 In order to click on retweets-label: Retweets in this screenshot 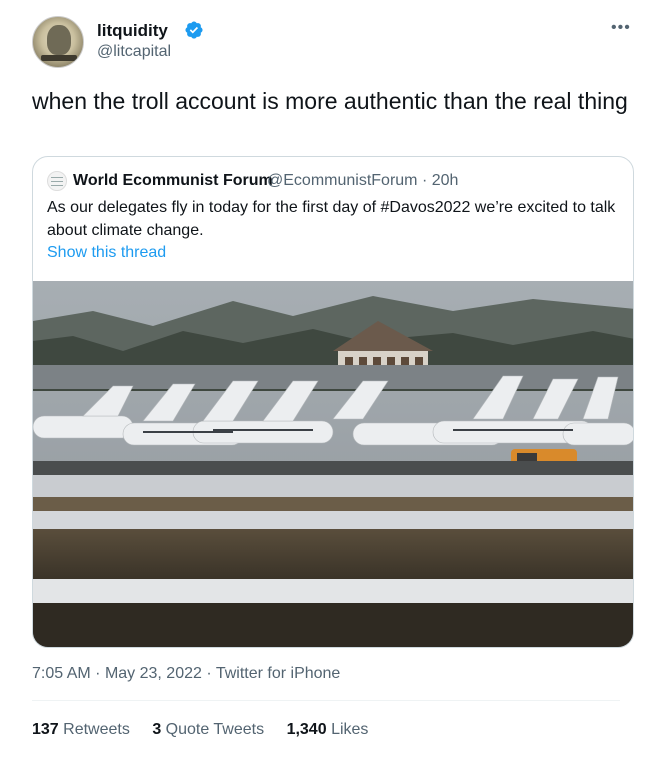, I will do `click(96, 729)`.